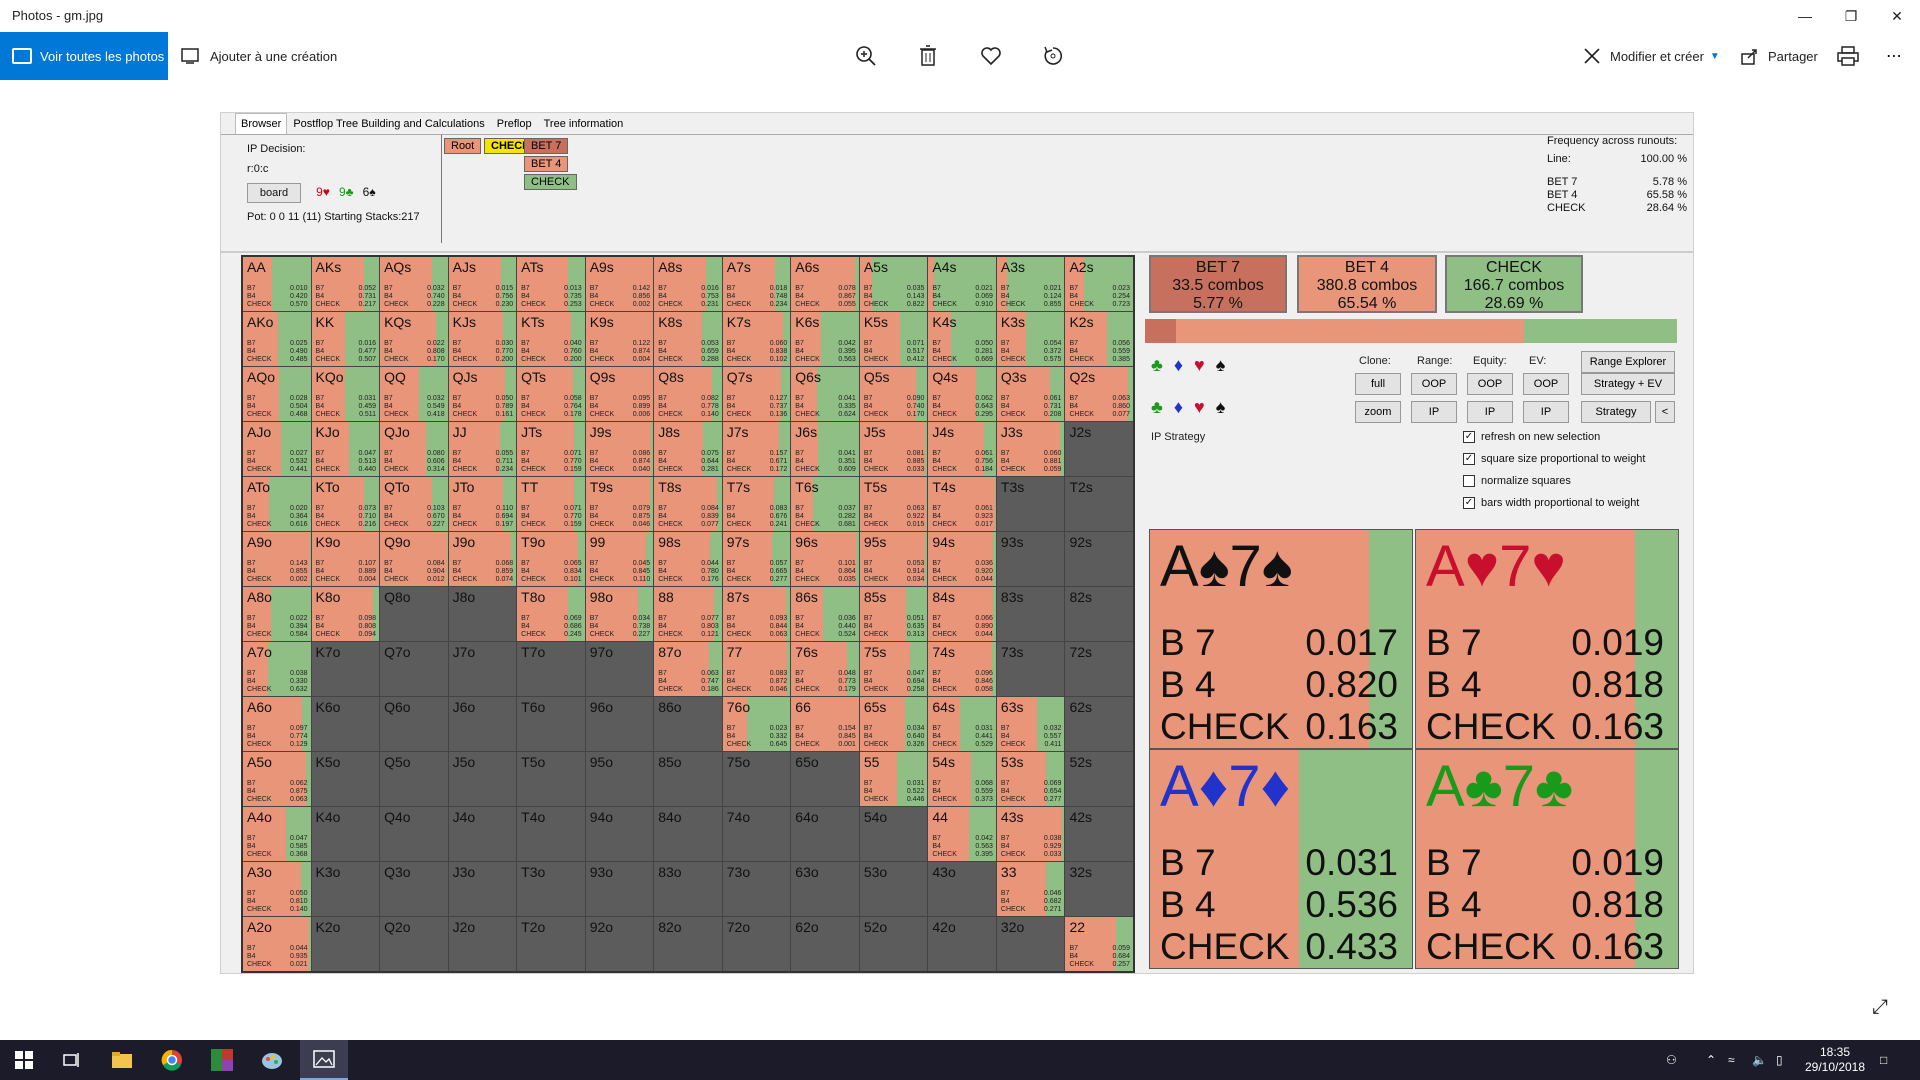 The width and height of the screenshot is (1920, 1080). Describe the element at coordinates (1199, 407) in the screenshot. I see `heart-icon: ♥` at that location.